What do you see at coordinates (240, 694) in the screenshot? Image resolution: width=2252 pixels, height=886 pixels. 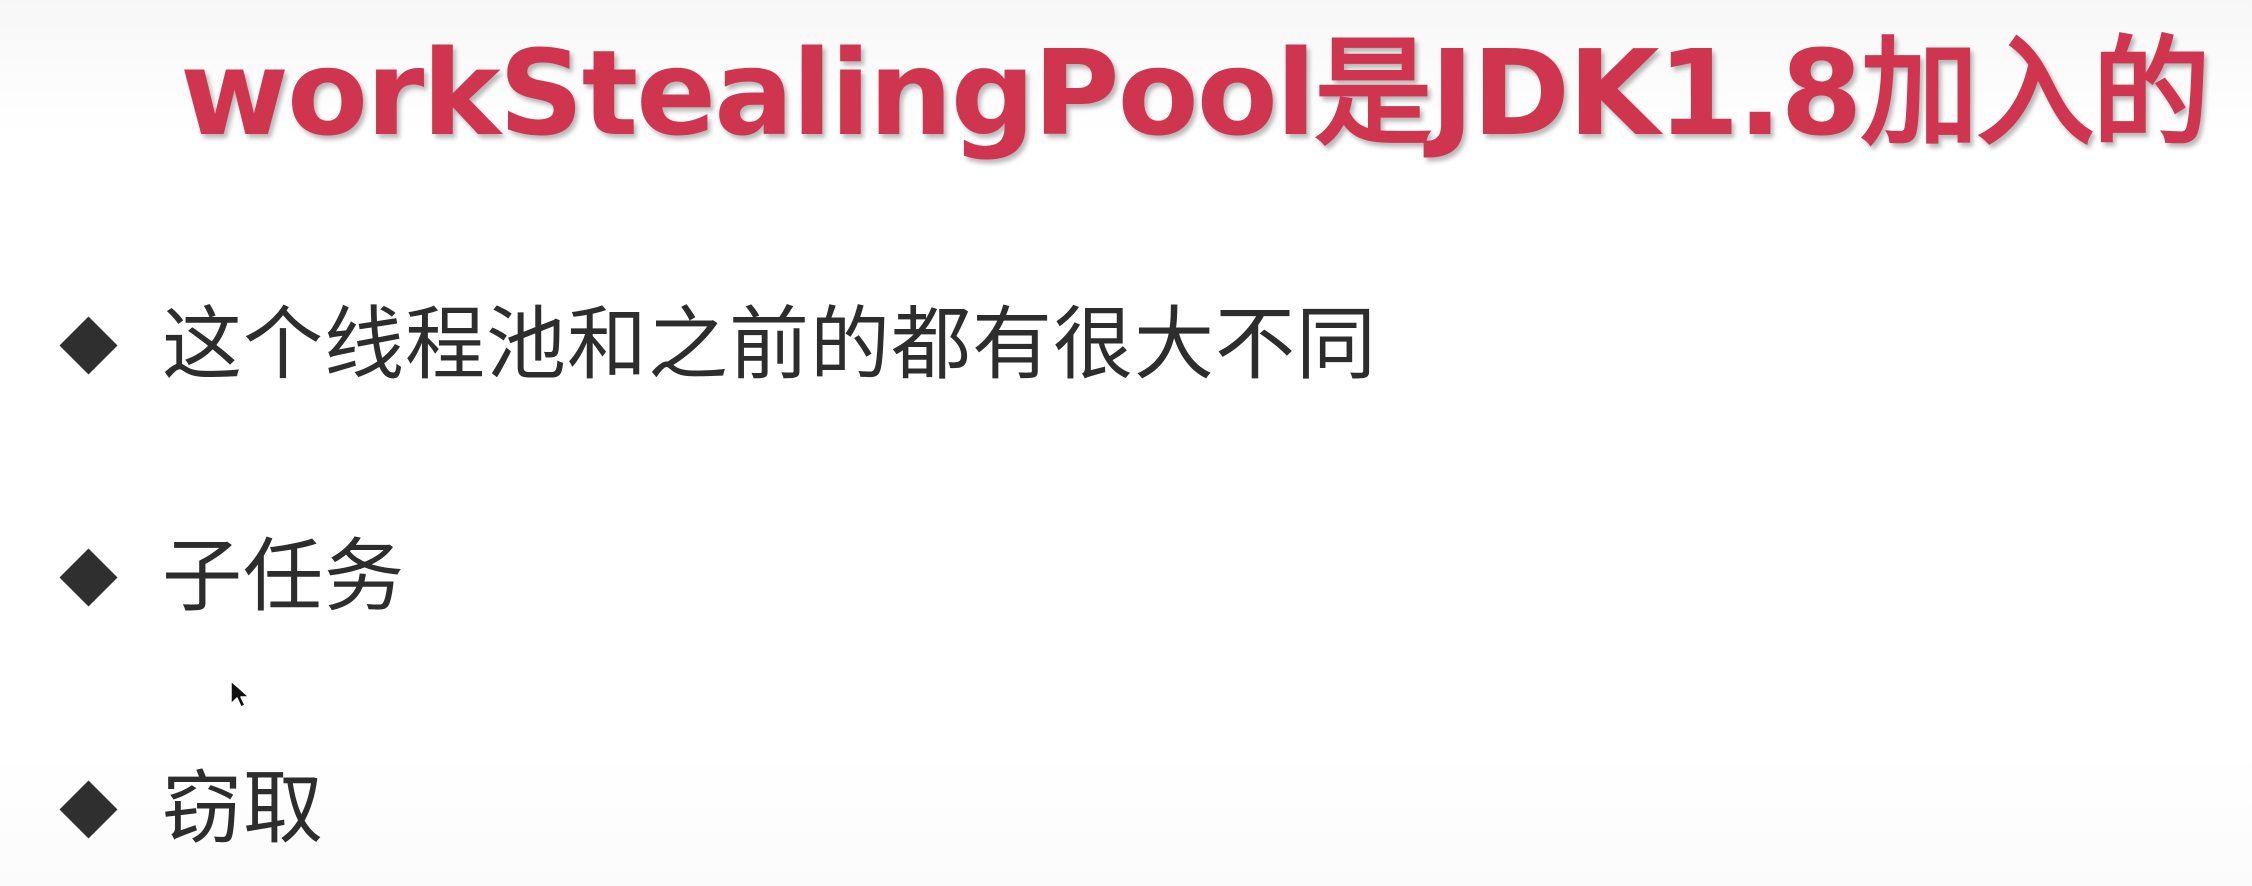 I see `mouse-pointer-icon` at bounding box center [240, 694].